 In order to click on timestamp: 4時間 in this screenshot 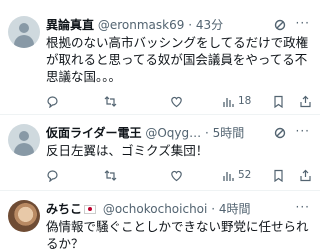, I will do `click(235, 209)`.